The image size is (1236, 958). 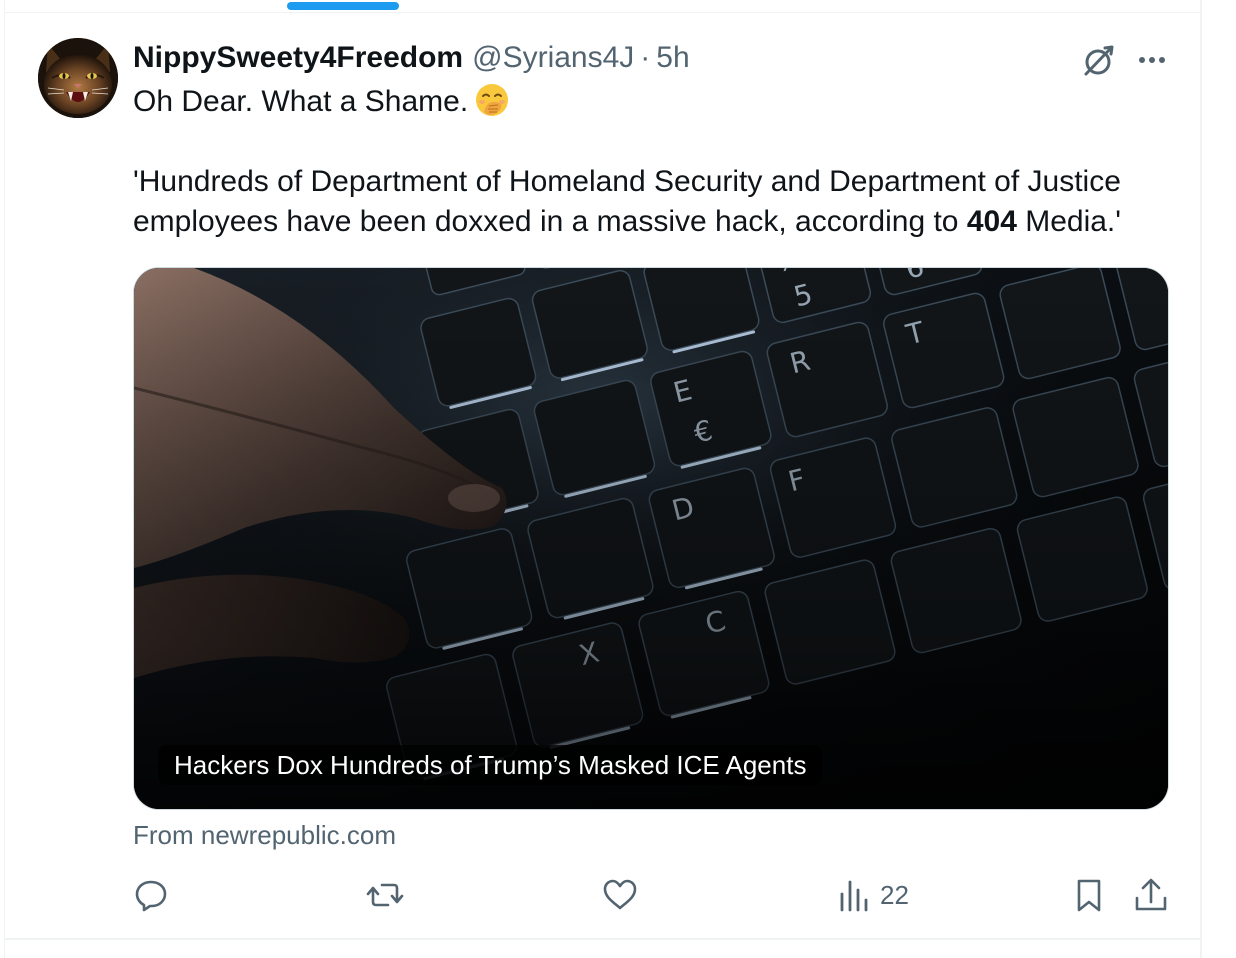 I want to click on reply-button, so click(x=151, y=895).